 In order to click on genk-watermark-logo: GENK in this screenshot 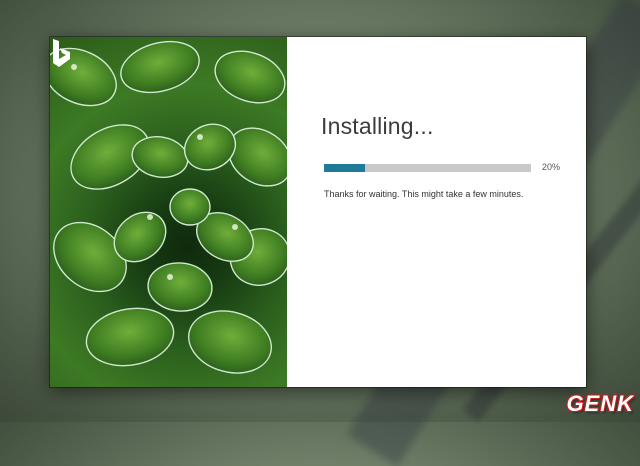, I will do `click(600, 403)`.